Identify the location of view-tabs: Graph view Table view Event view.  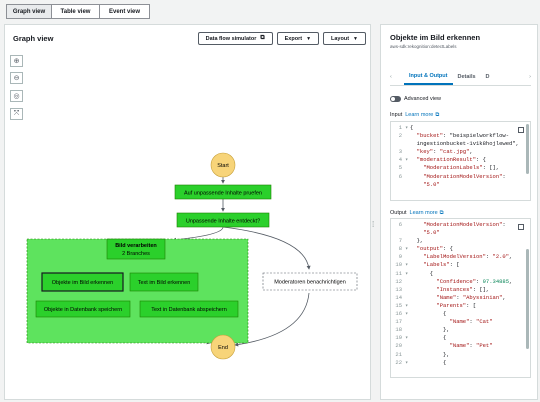
(78, 11).